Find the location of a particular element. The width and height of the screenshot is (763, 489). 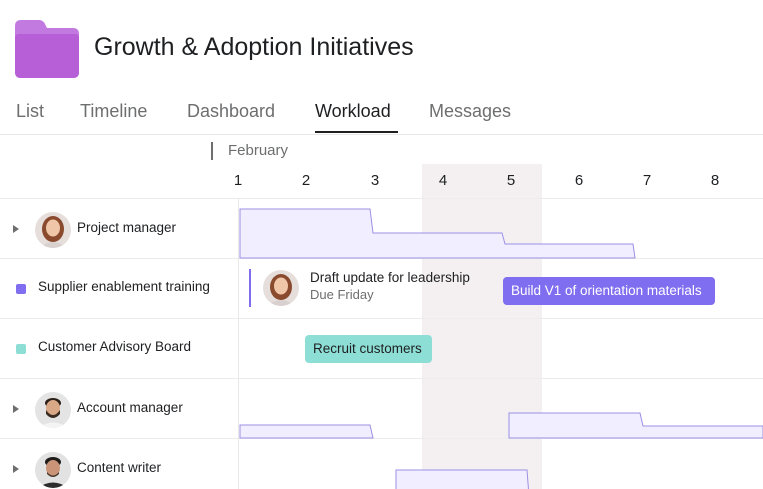

avatar-man-beard is located at coordinates (53, 410).